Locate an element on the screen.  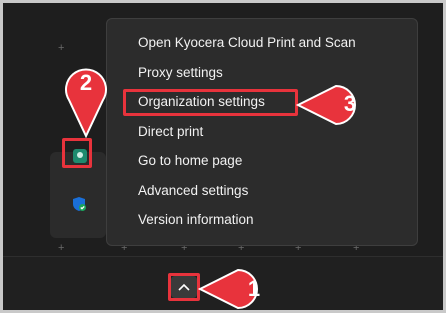
callout-step-1-label: 1 is located at coordinates (254, 288).